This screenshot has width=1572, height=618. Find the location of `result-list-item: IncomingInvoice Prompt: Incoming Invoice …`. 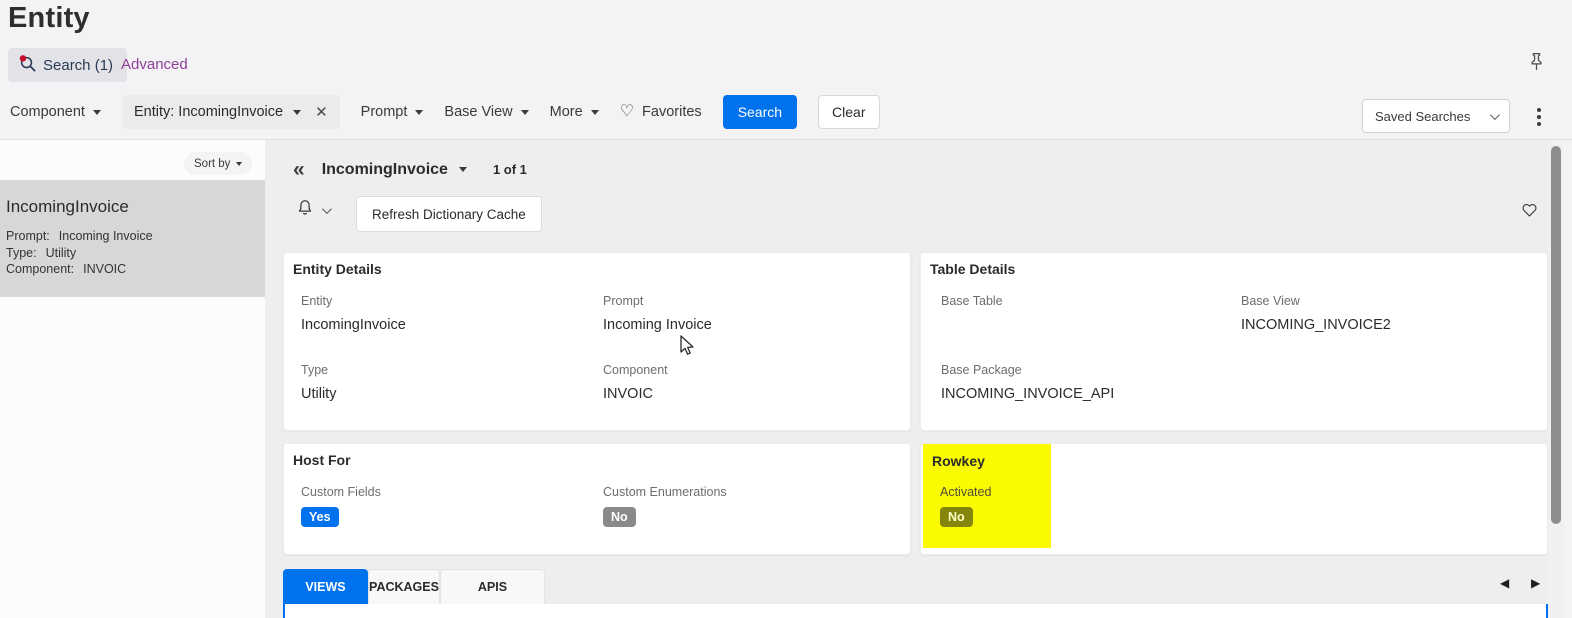

result-list-item: IncomingInvoice Prompt: Incoming Invoice … is located at coordinates (132, 238).